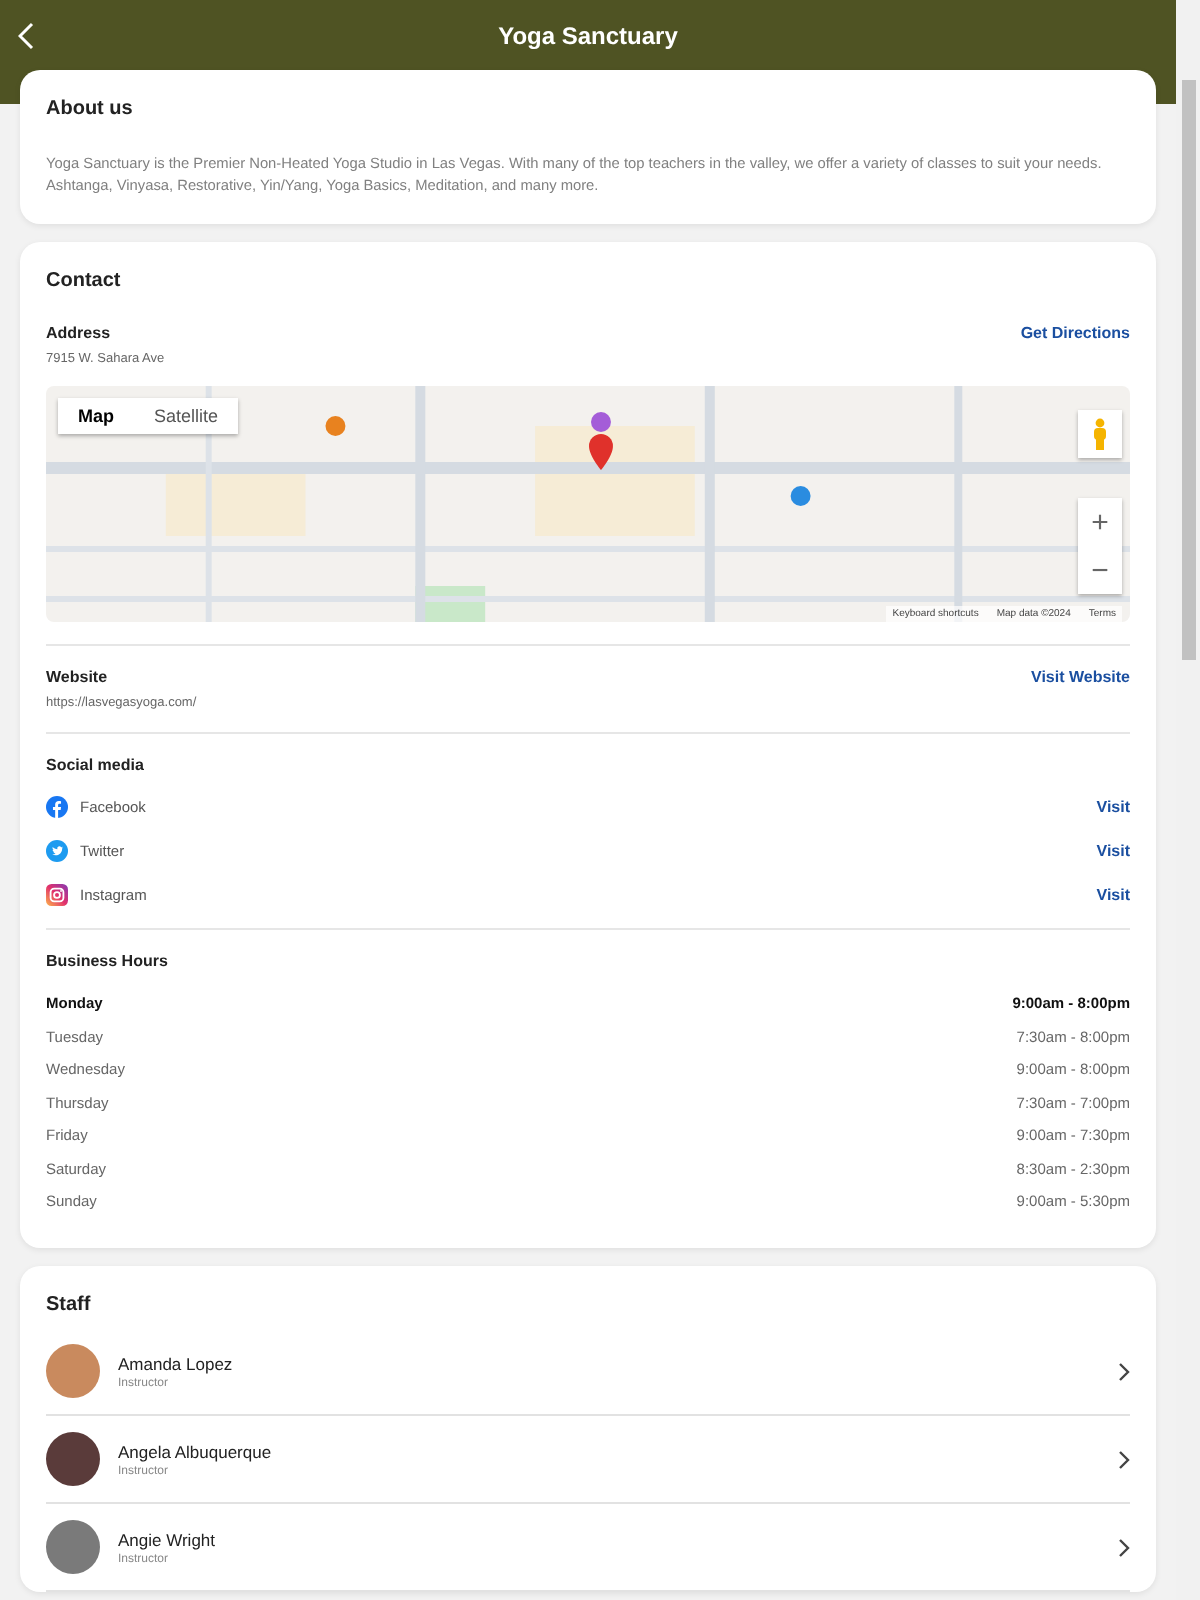 The width and height of the screenshot is (1200, 1600). I want to click on map-type-tab: Map, so click(96, 416).